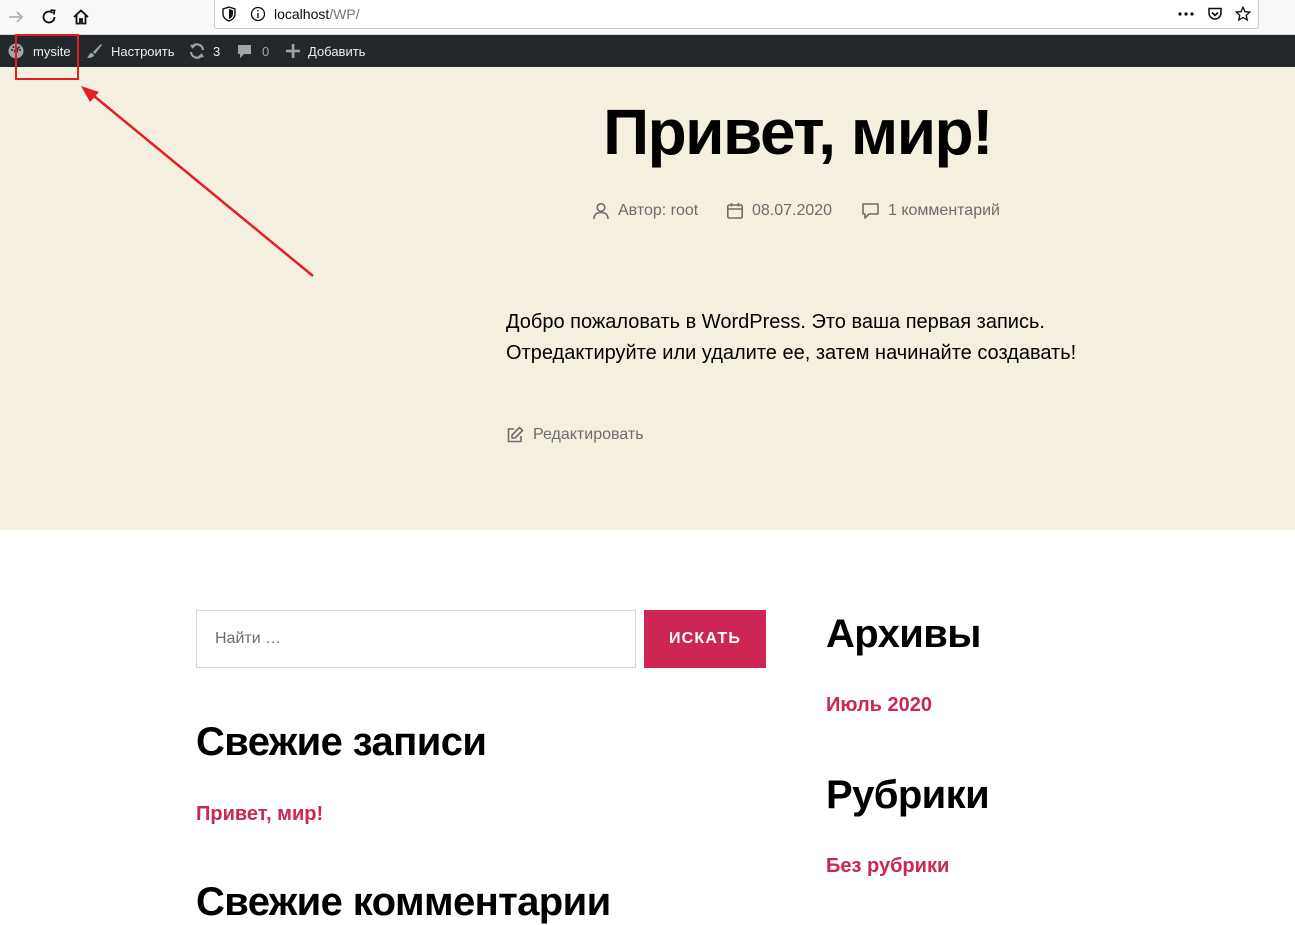  I want to click on archive-link: Июль 2020, so click(879, 705).